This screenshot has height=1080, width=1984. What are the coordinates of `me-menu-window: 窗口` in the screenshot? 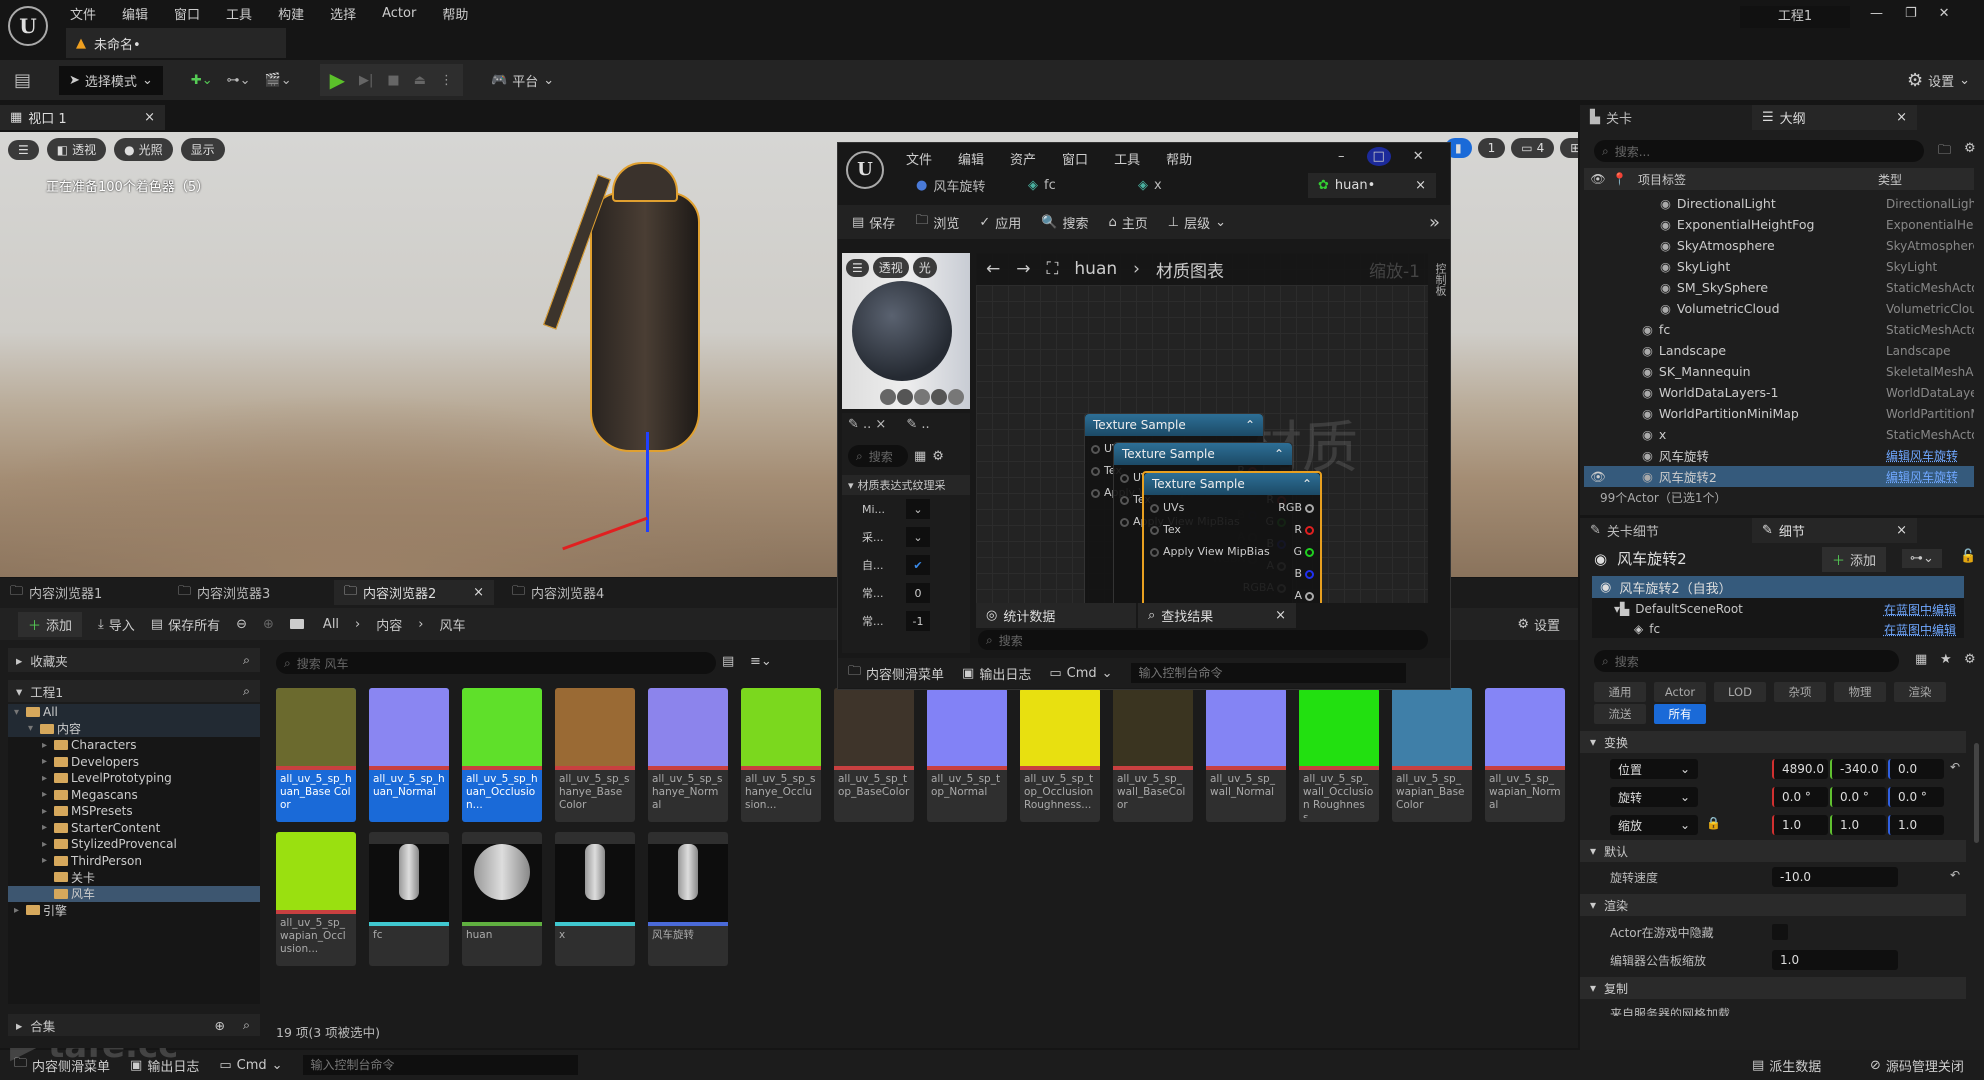 It's located at (1075, 158).